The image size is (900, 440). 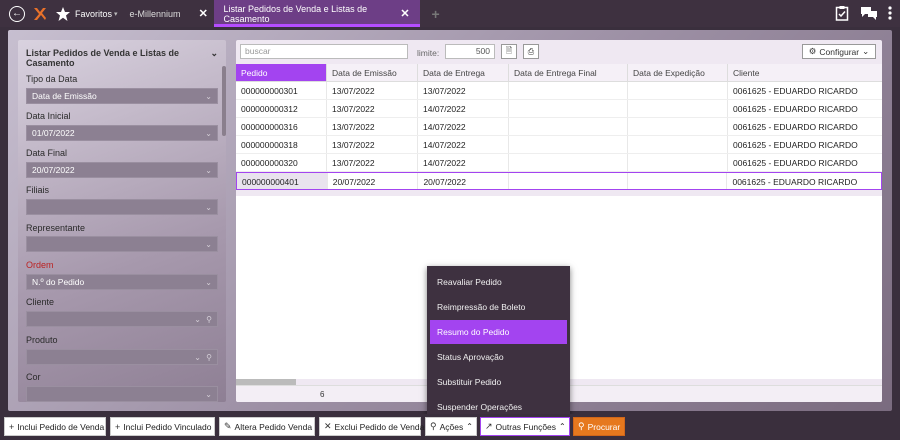 What do you see at coordinates (464, 181) in the screenshot?
I see `cell-data-entrega: 20/07/2022` at bounding box center [464, 181].